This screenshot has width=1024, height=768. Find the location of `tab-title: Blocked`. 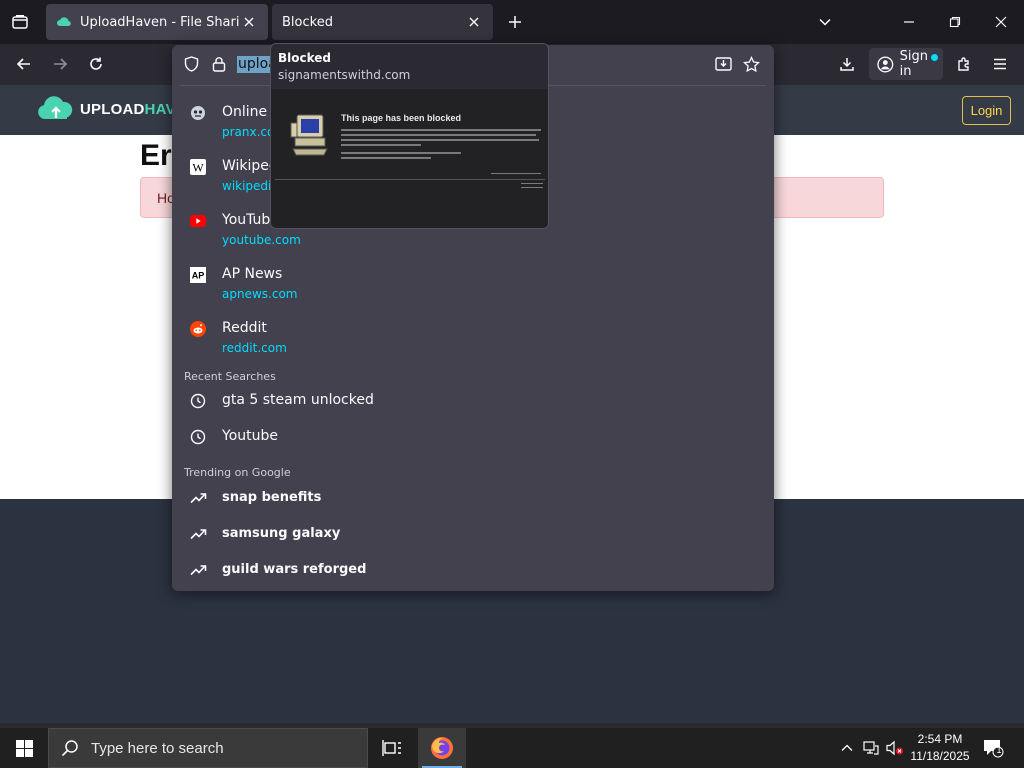

tab-title: Blocked is located at coordinates (307, 22).